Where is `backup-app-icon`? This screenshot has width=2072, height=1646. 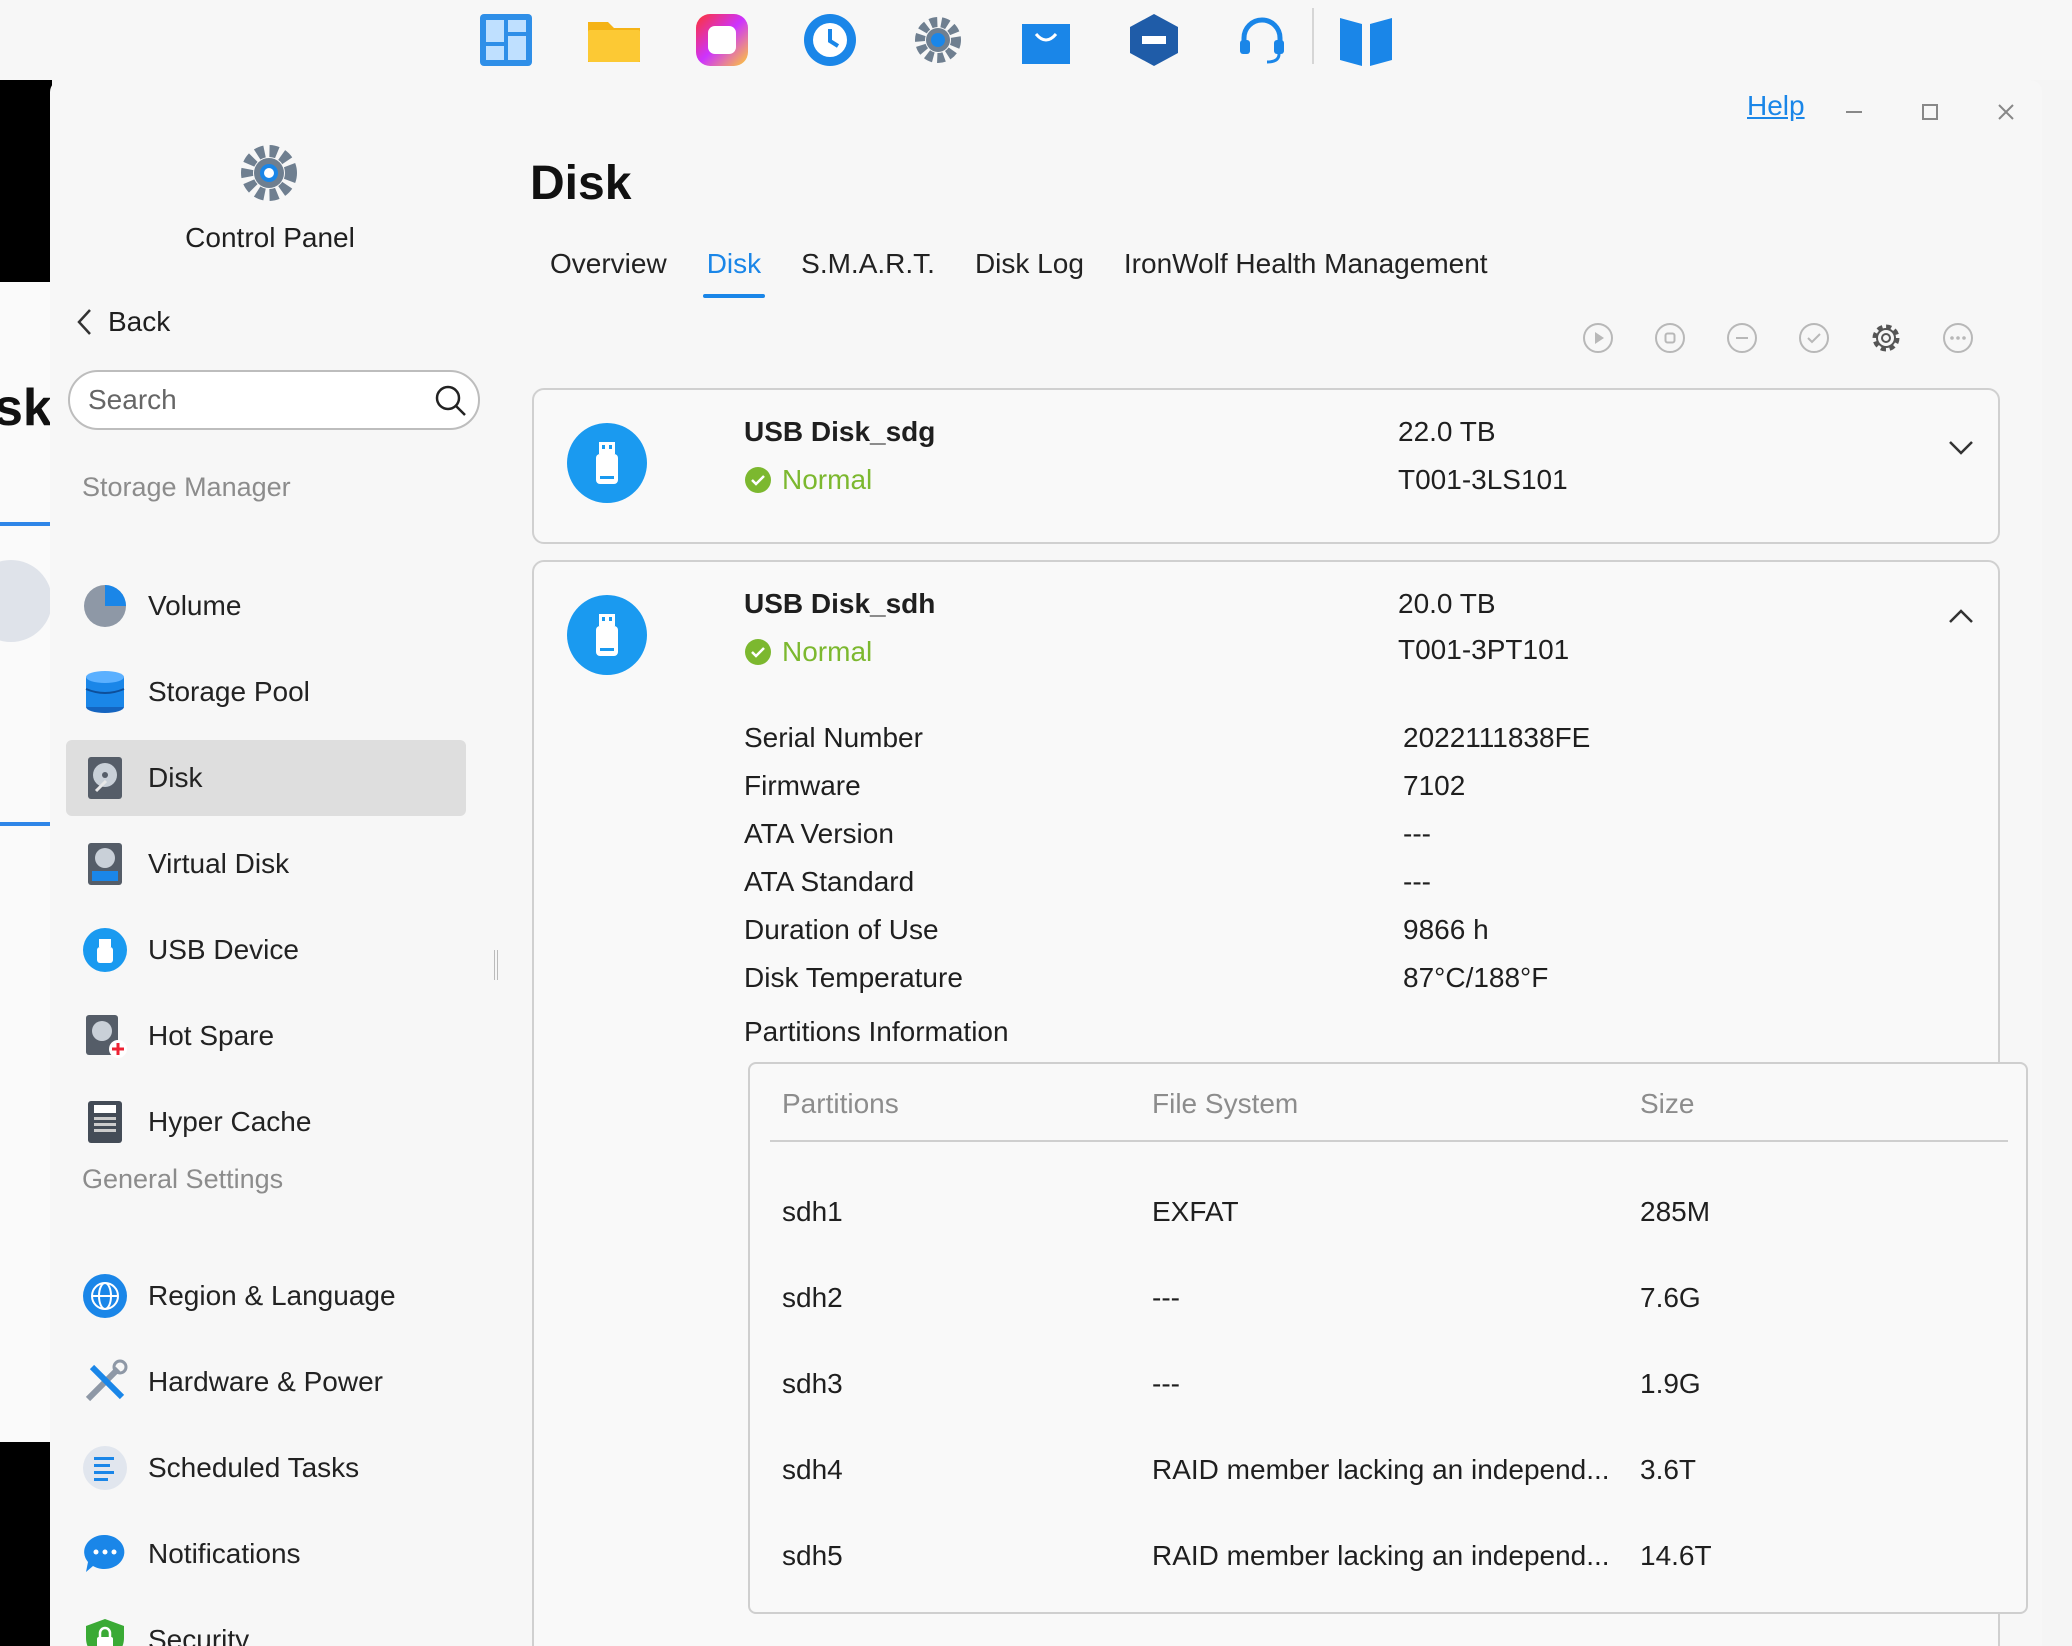 backup-app-icon is located at coordinates (830, 40).